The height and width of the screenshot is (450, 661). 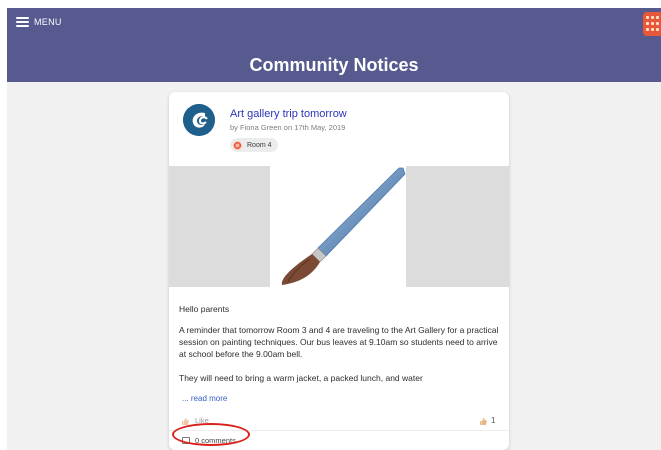 What do you see at coordinates (457, 226) in the screenshot?
I see `image-letterbox-right` at bounding box center [457, 226].